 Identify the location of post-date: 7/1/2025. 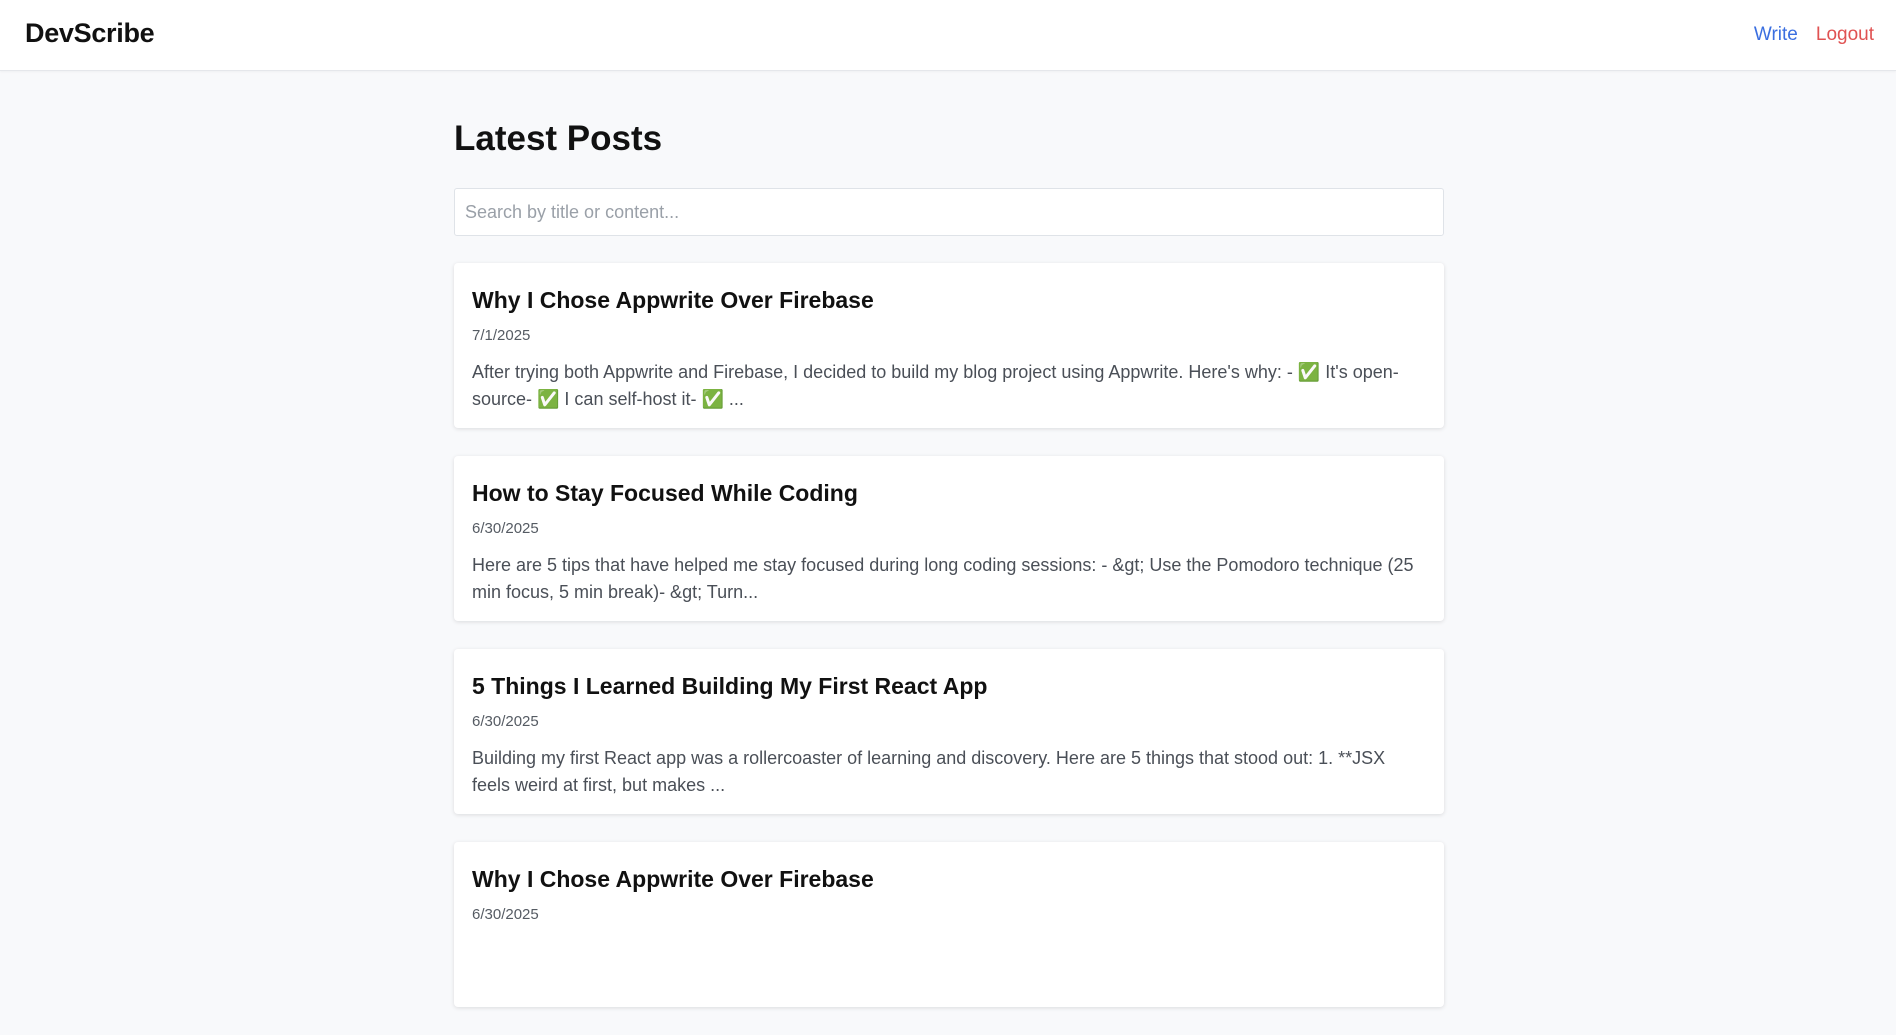
(501, 335).